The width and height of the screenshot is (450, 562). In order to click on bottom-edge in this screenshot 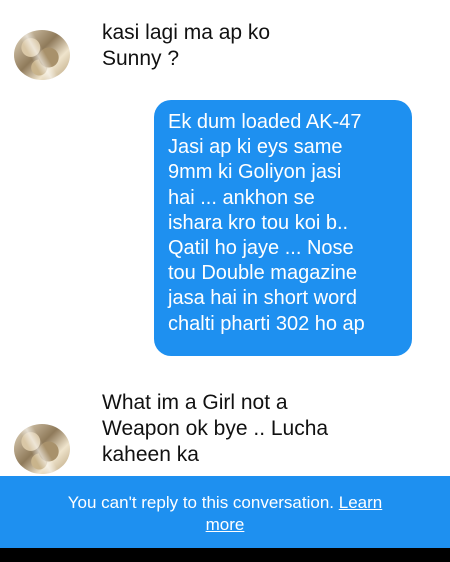, I will do `click(225, 555)`.